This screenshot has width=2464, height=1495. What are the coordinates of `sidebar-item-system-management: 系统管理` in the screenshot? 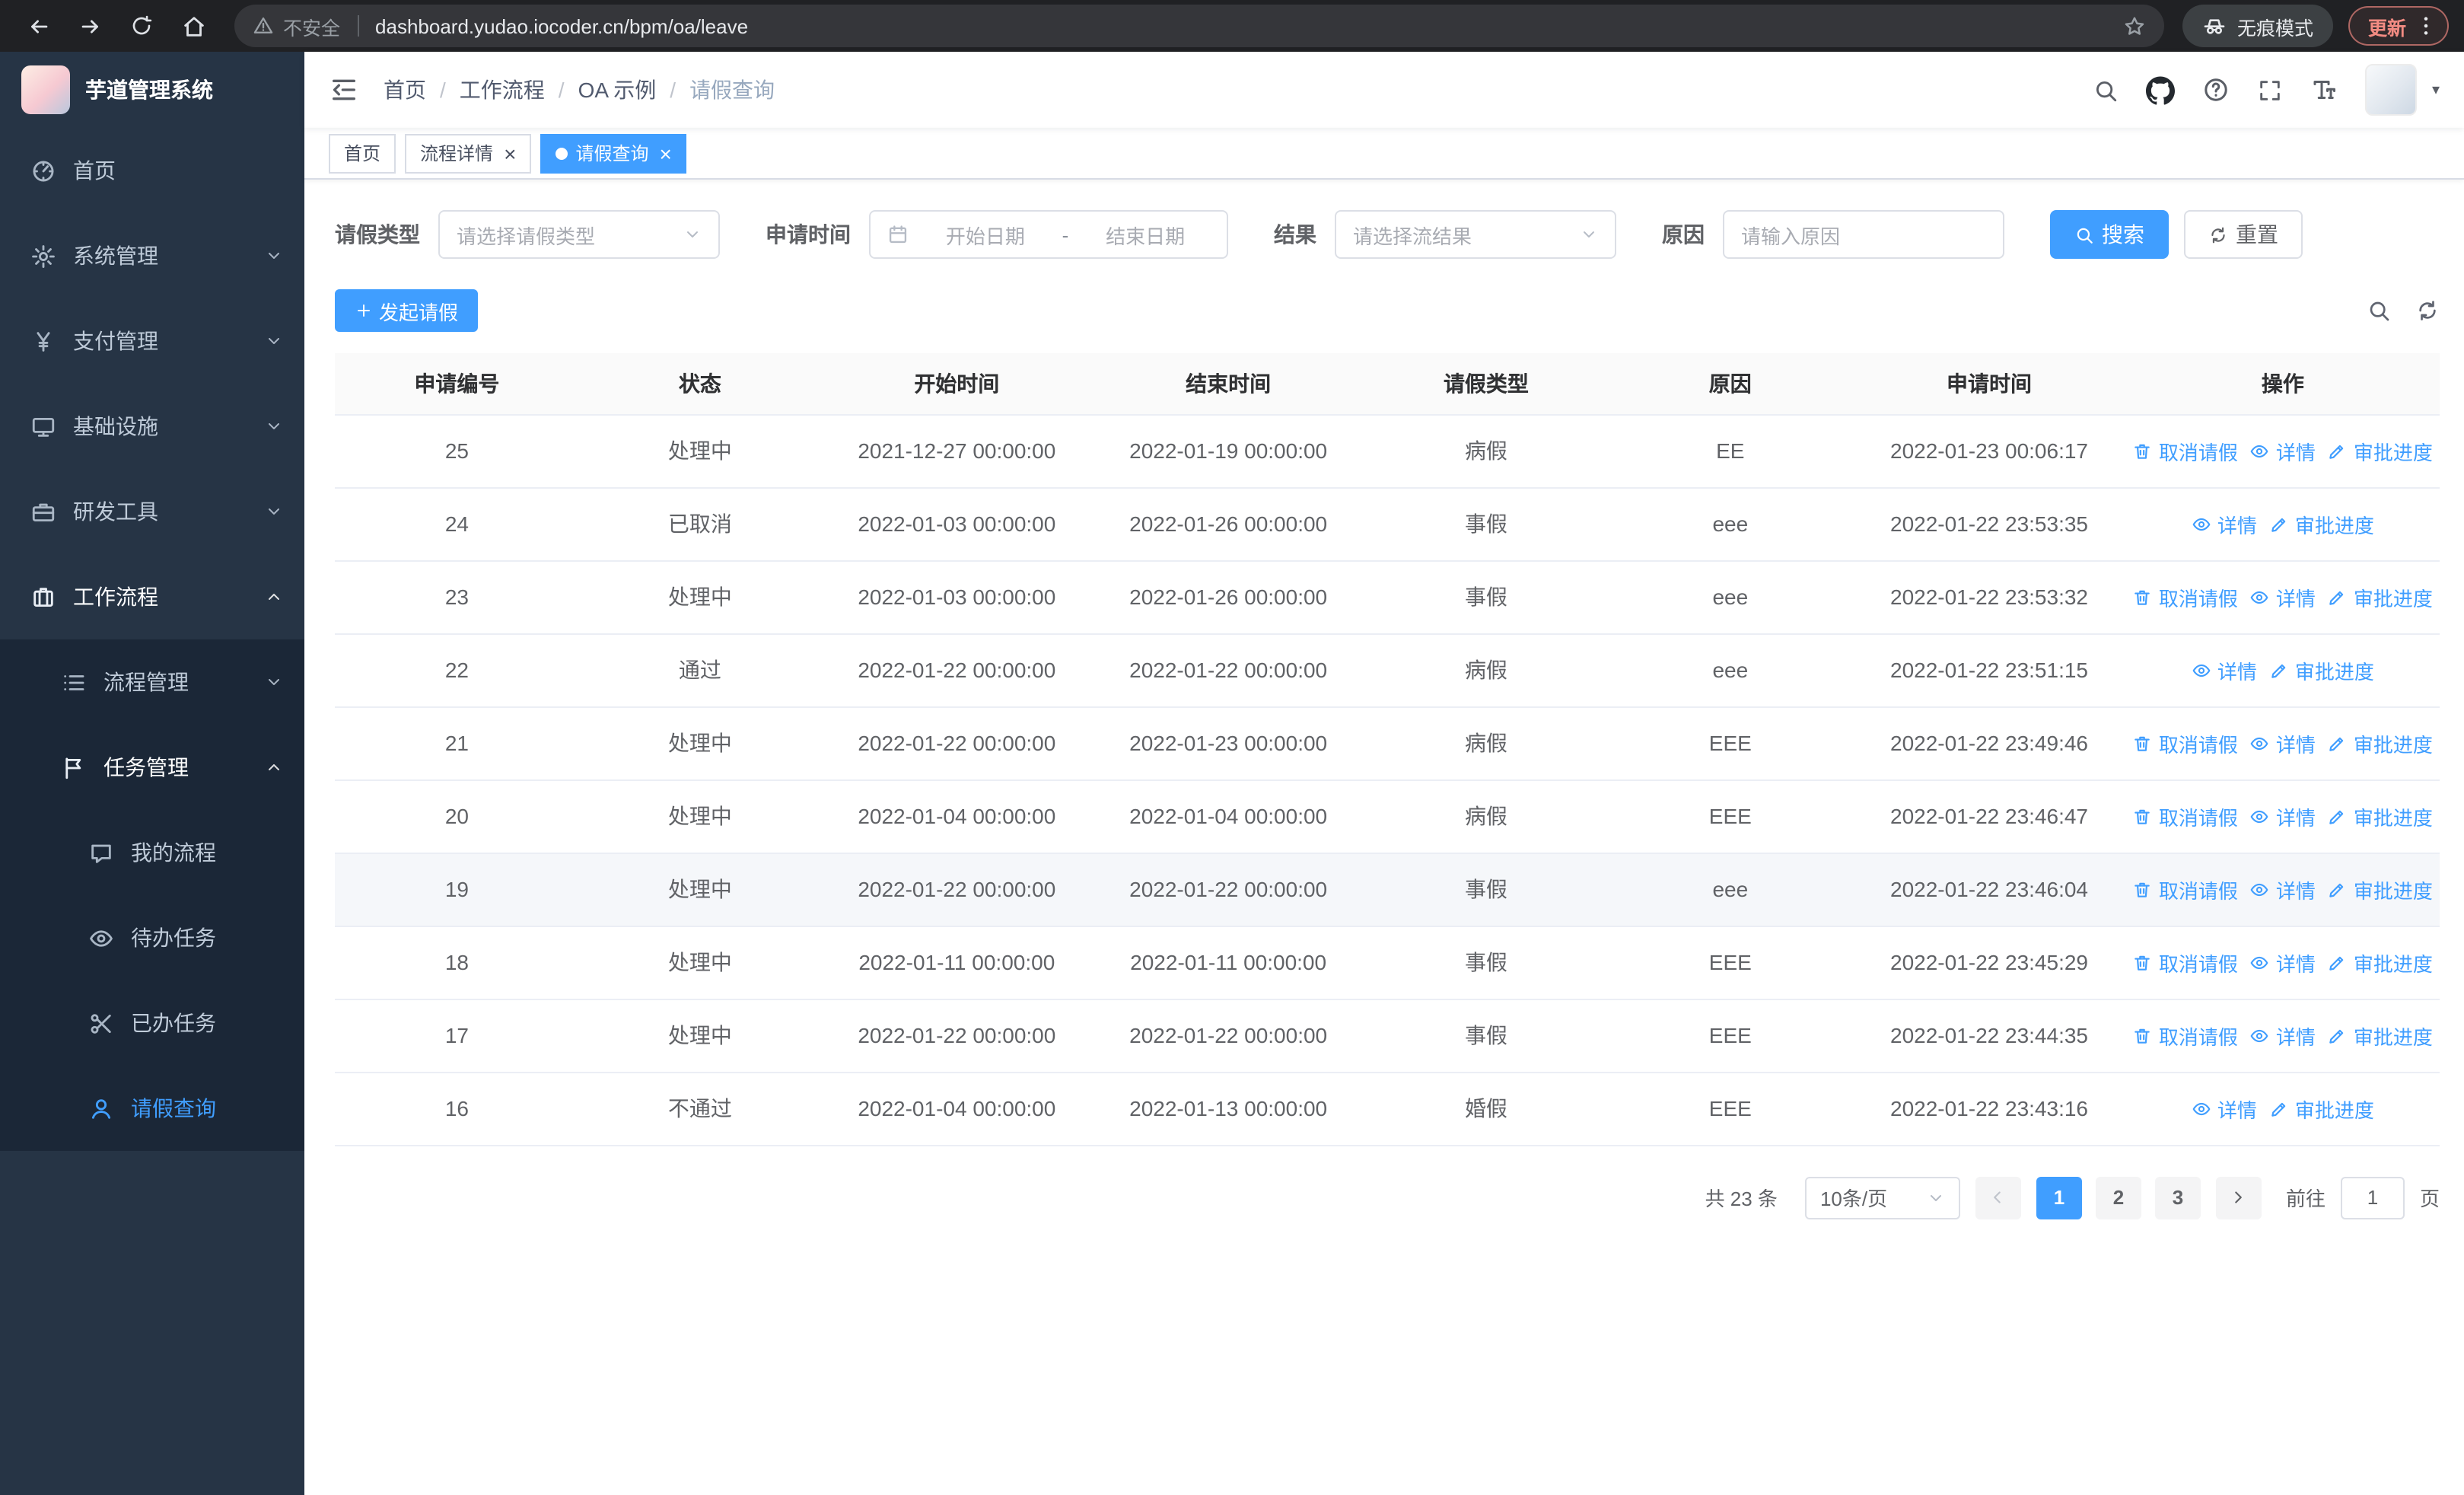 It's located at (152, 255).